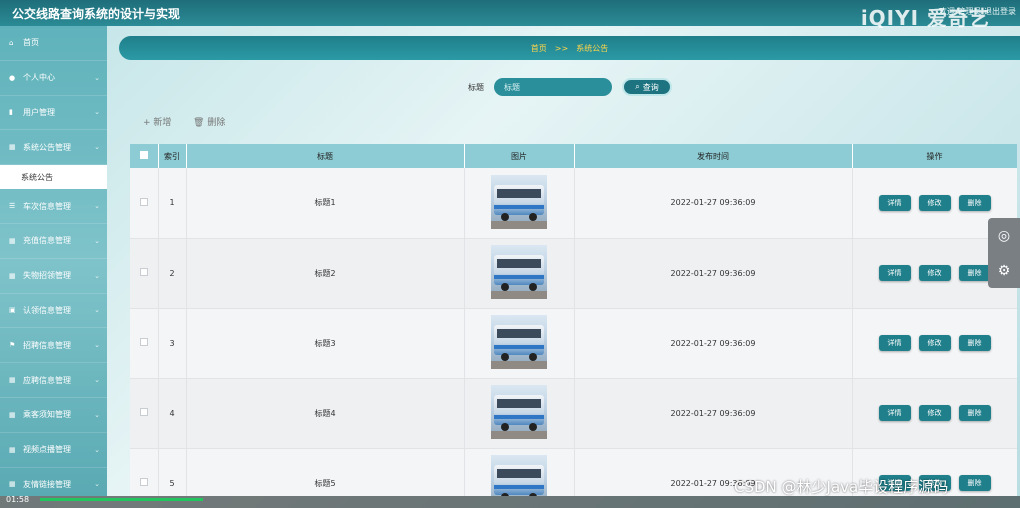 The image size is (1020, 508). Describe the element at coordinates (325, 472) in the screenshot. I see `row-title: 标题5` at that location.